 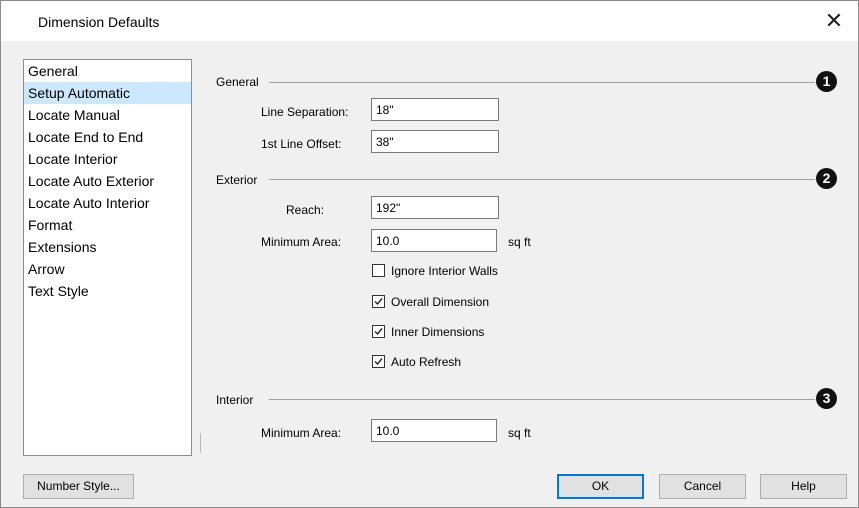 What do you see at coordinates (107, 93) in the screenshot?
I see `nav-item-setup-automatic: Setup Automatic` at bounding box center [107, 93].